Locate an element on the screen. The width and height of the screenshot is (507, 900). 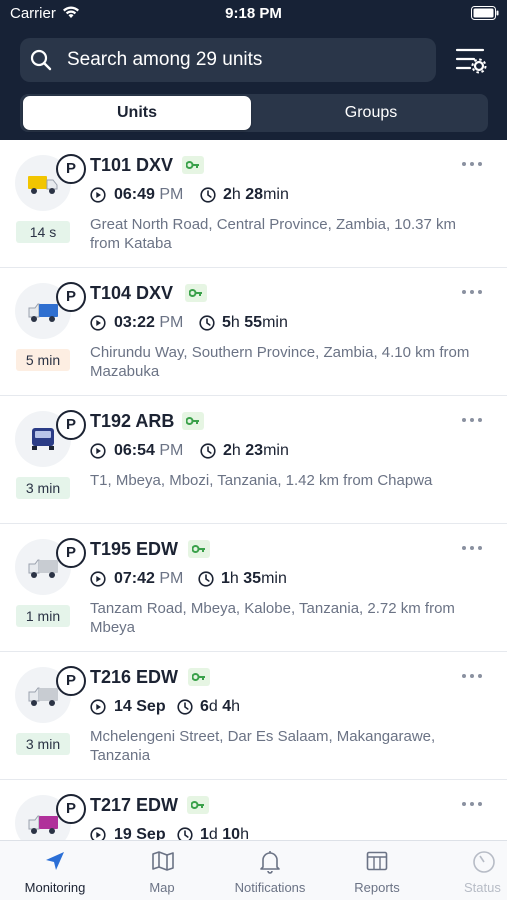
status-bar: Carrier 9:18 PM is located at coordinates (253, 14).